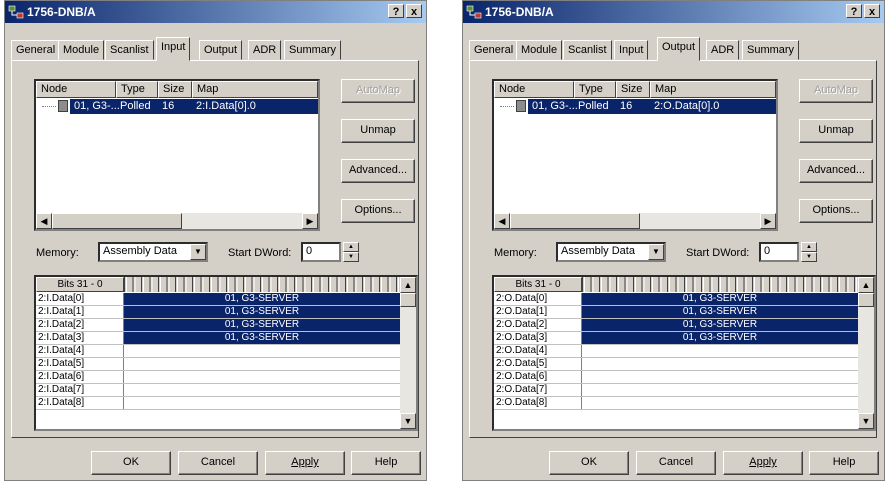 This screenshot has height=485, width=887. I want to click on grid-row: 2:I.Data[7], so click(218, 390).